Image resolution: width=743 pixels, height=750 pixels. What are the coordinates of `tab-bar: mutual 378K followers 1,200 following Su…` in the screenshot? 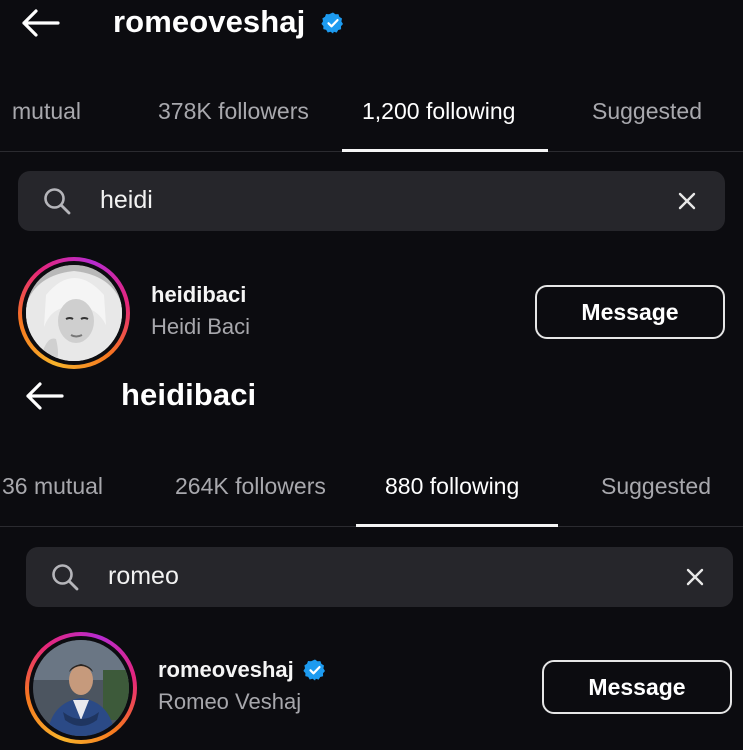 It's located at (371, 118).